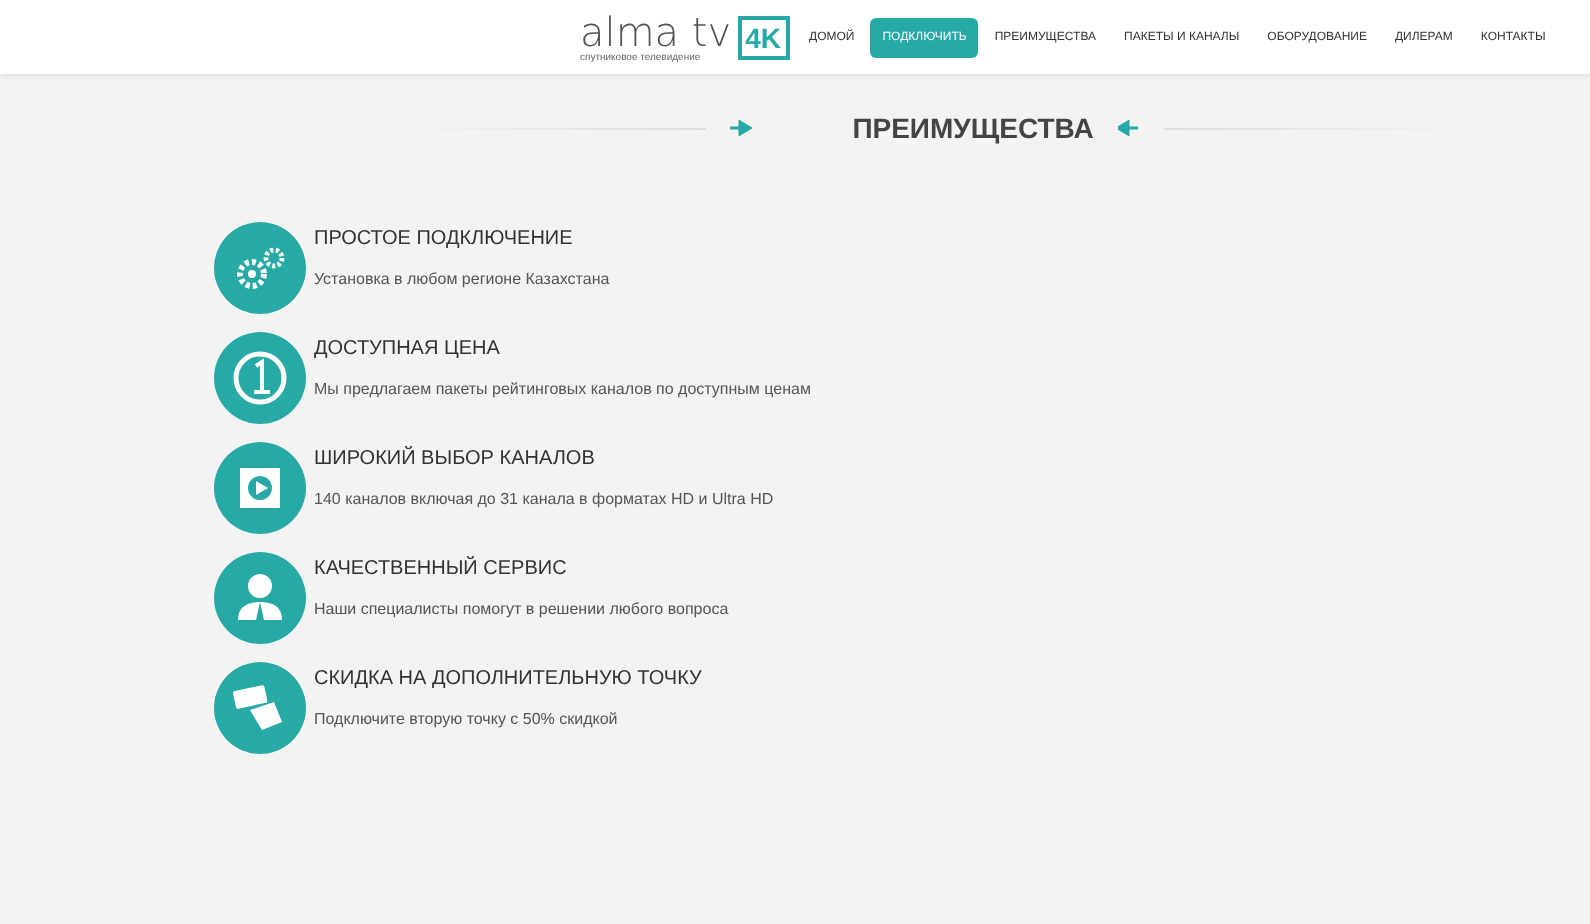  What do you see at coordinates (544, 499) in the screenshot?
I see `feature-text: 140 каналов включая до 31 канала в форматах HD и Ultra HD` at bounding box center [544, 499].